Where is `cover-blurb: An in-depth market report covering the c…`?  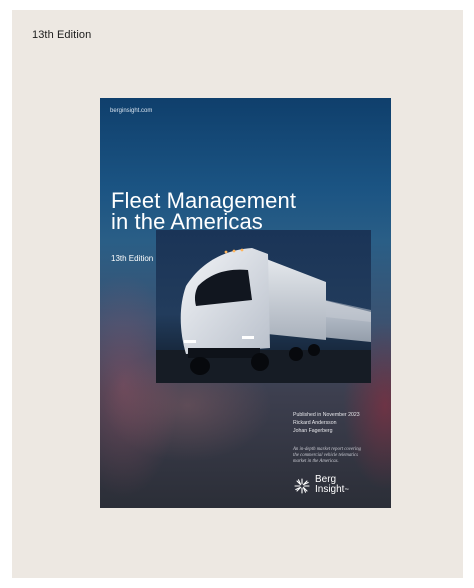
cover-blurb: An in-depth market report covering the c… is located at coordinates (338, 456).